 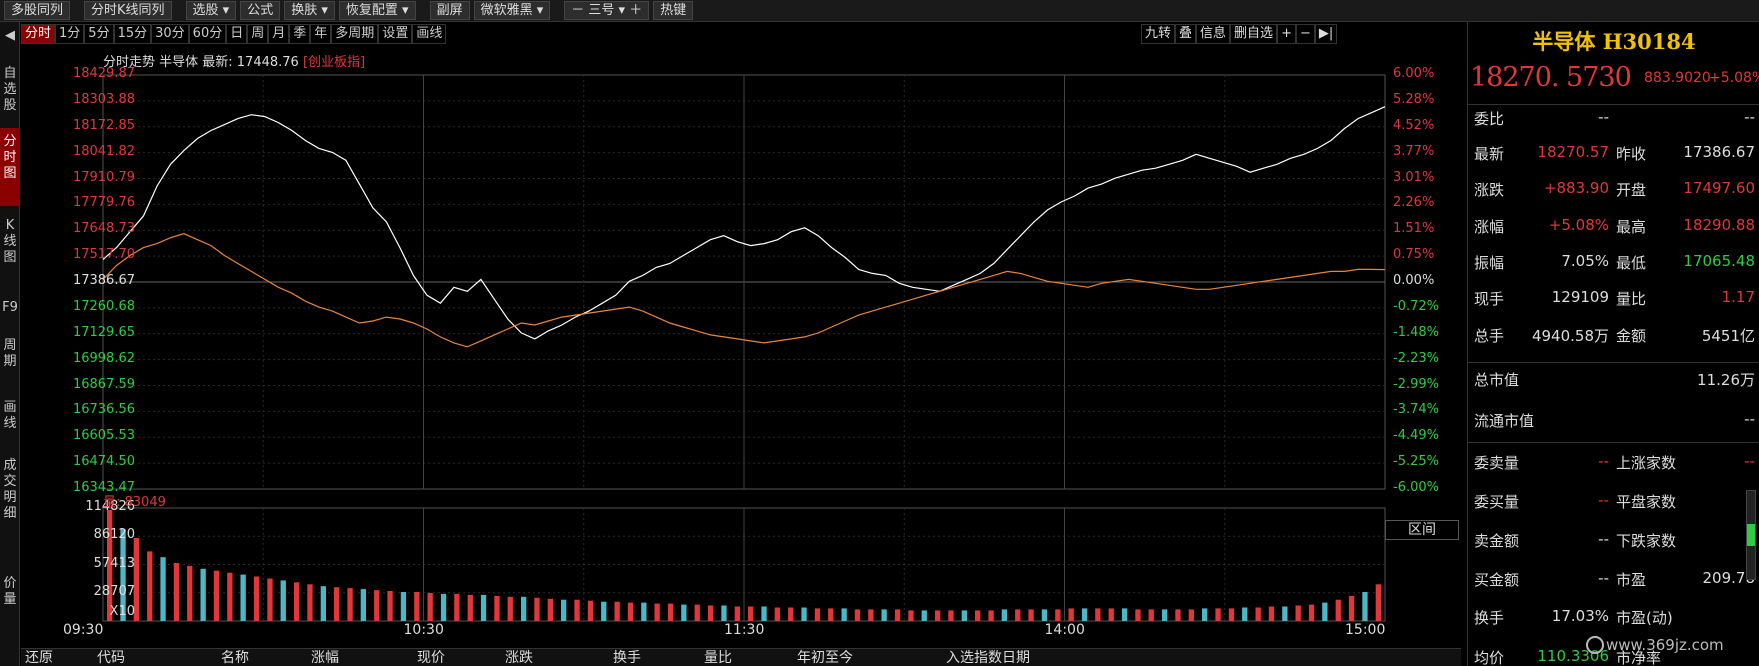 I want to click on percent-tick-label: 5.28%, so click(x=1414, y=99).